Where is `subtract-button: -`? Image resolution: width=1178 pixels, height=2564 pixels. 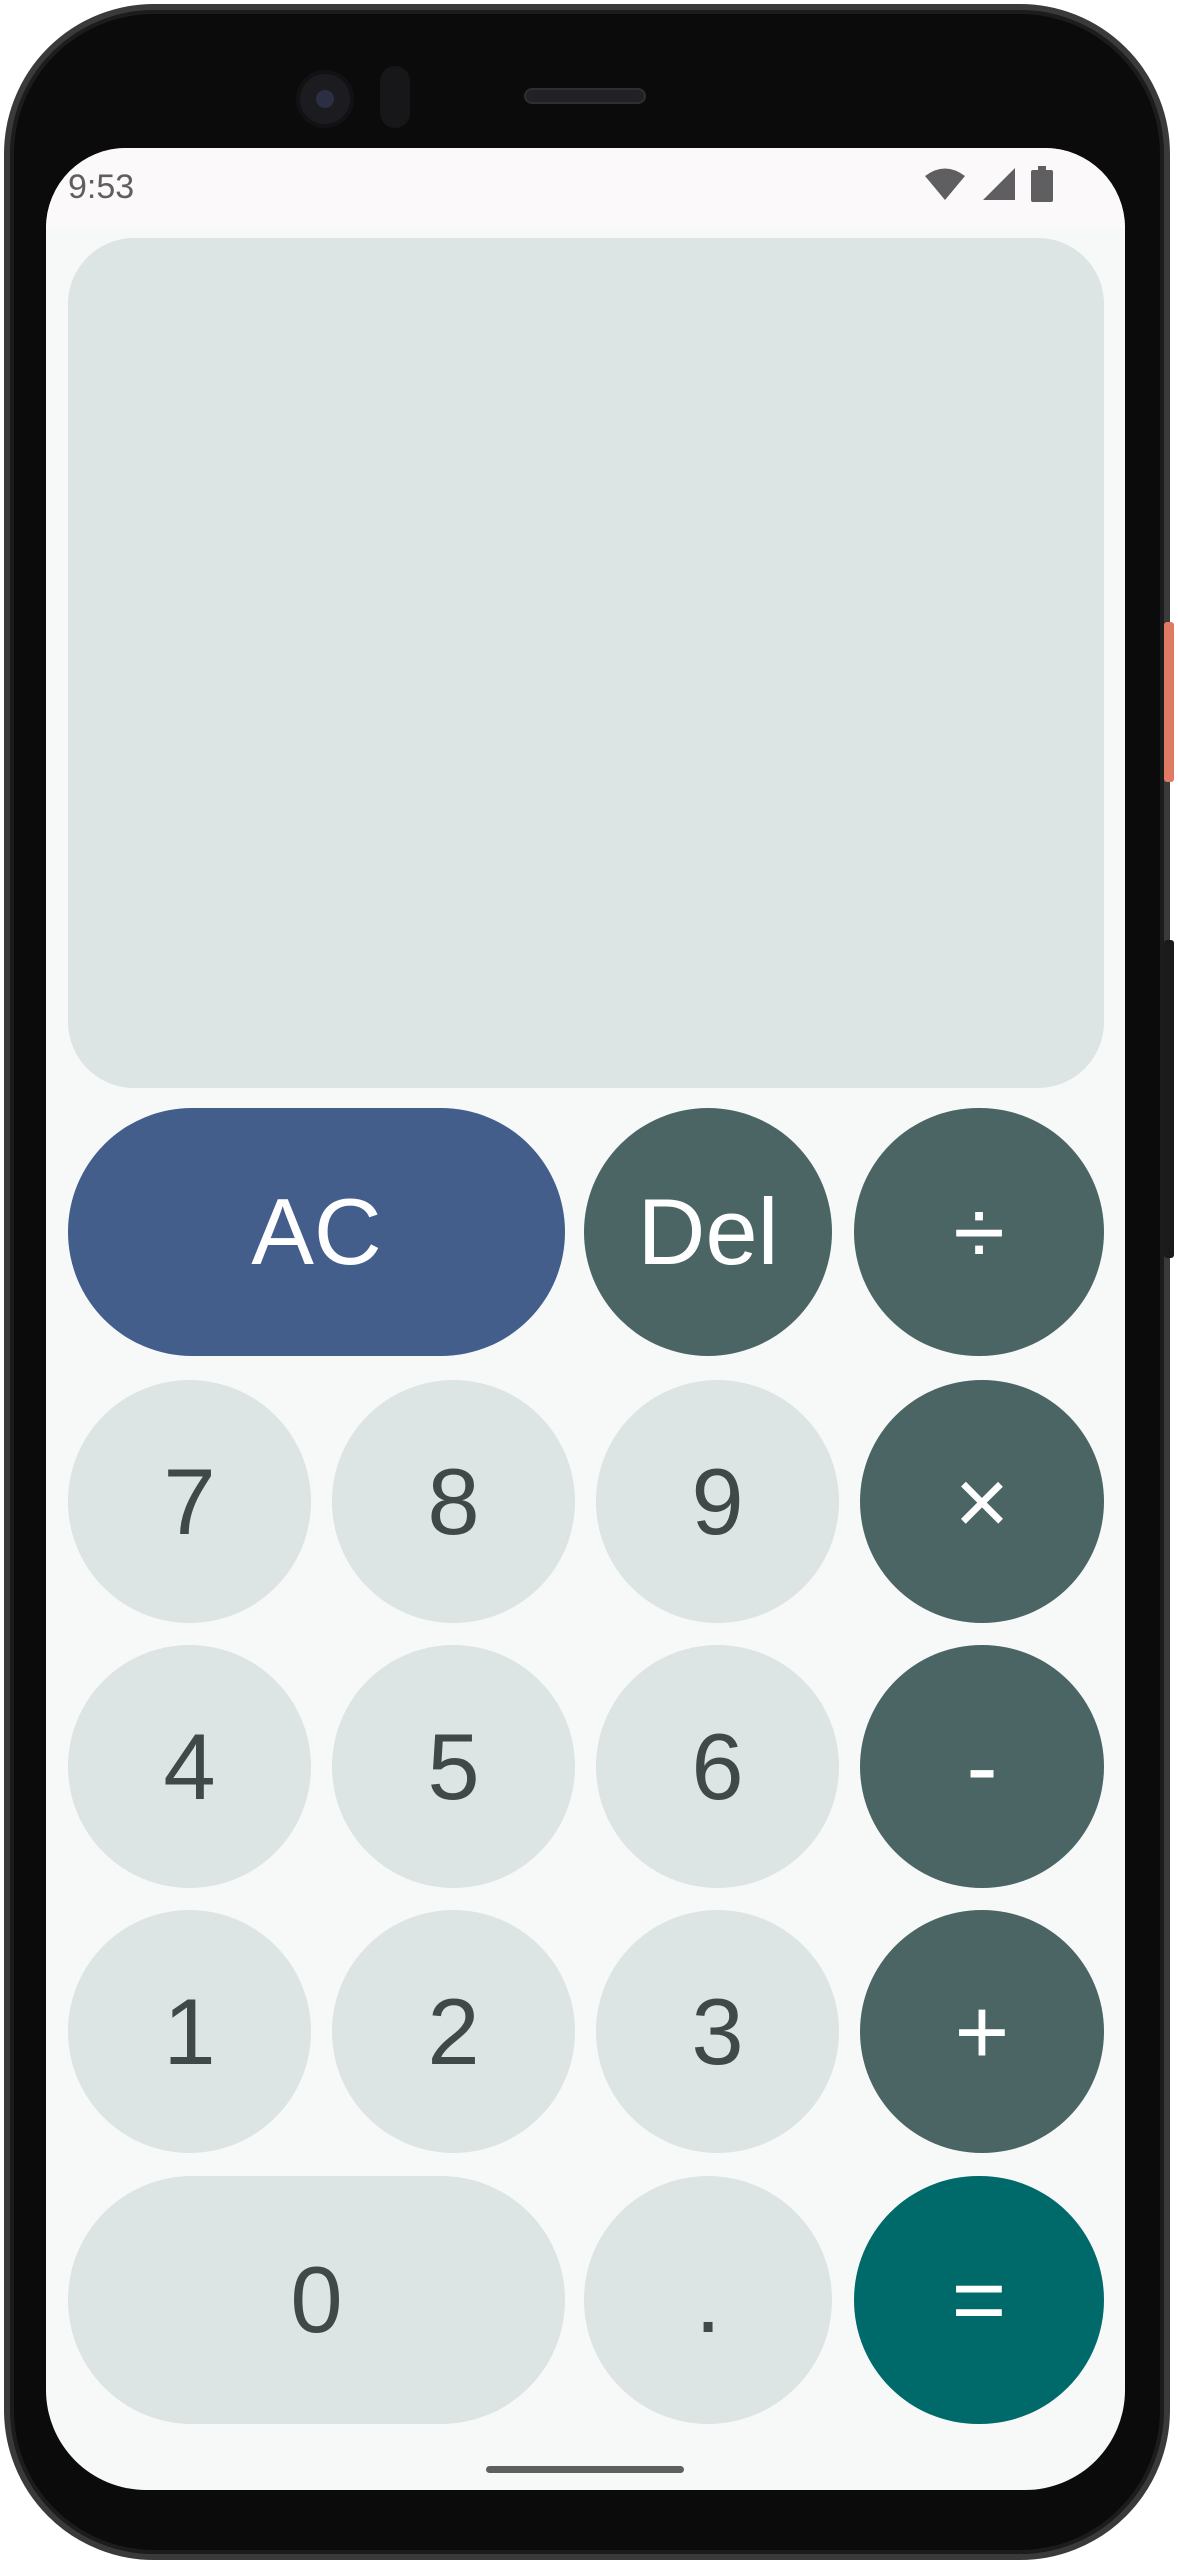 subtract-button: - is located at coordinates (982, 1766).